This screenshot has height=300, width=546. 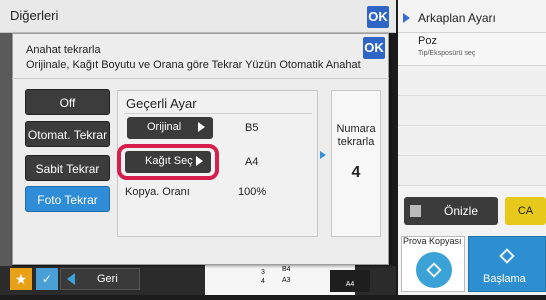 I want to click on ca-button: CA, so click(x=525, y=211).